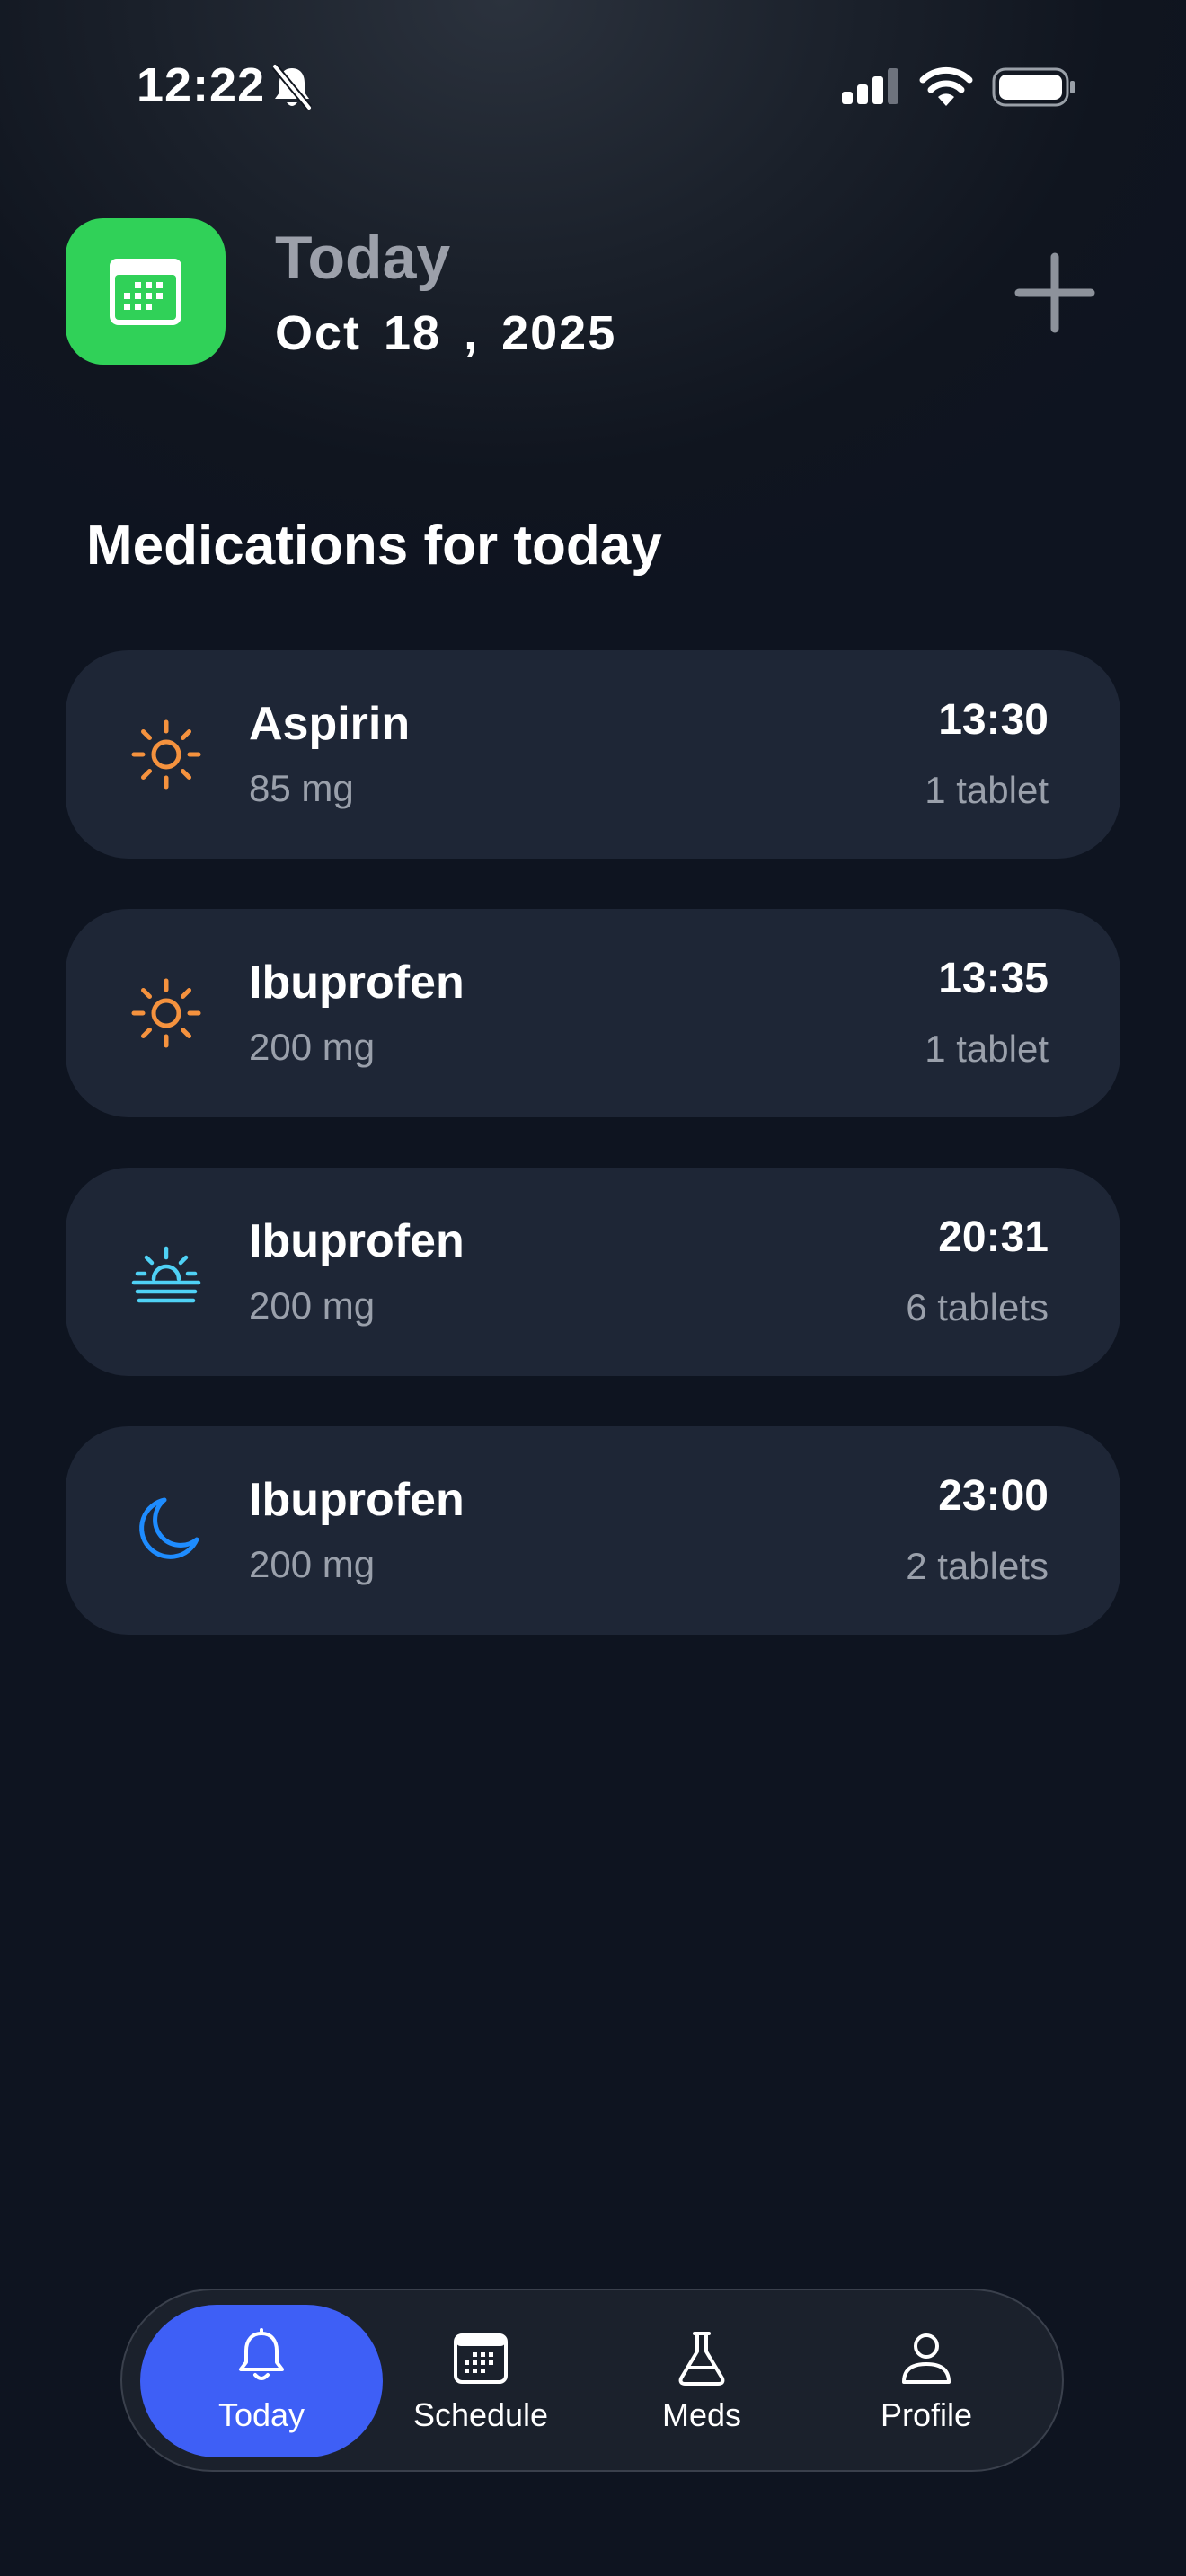 This screenshot has width=1186, height=2576. I want to click on sunset-icon, so click(166, 1274).